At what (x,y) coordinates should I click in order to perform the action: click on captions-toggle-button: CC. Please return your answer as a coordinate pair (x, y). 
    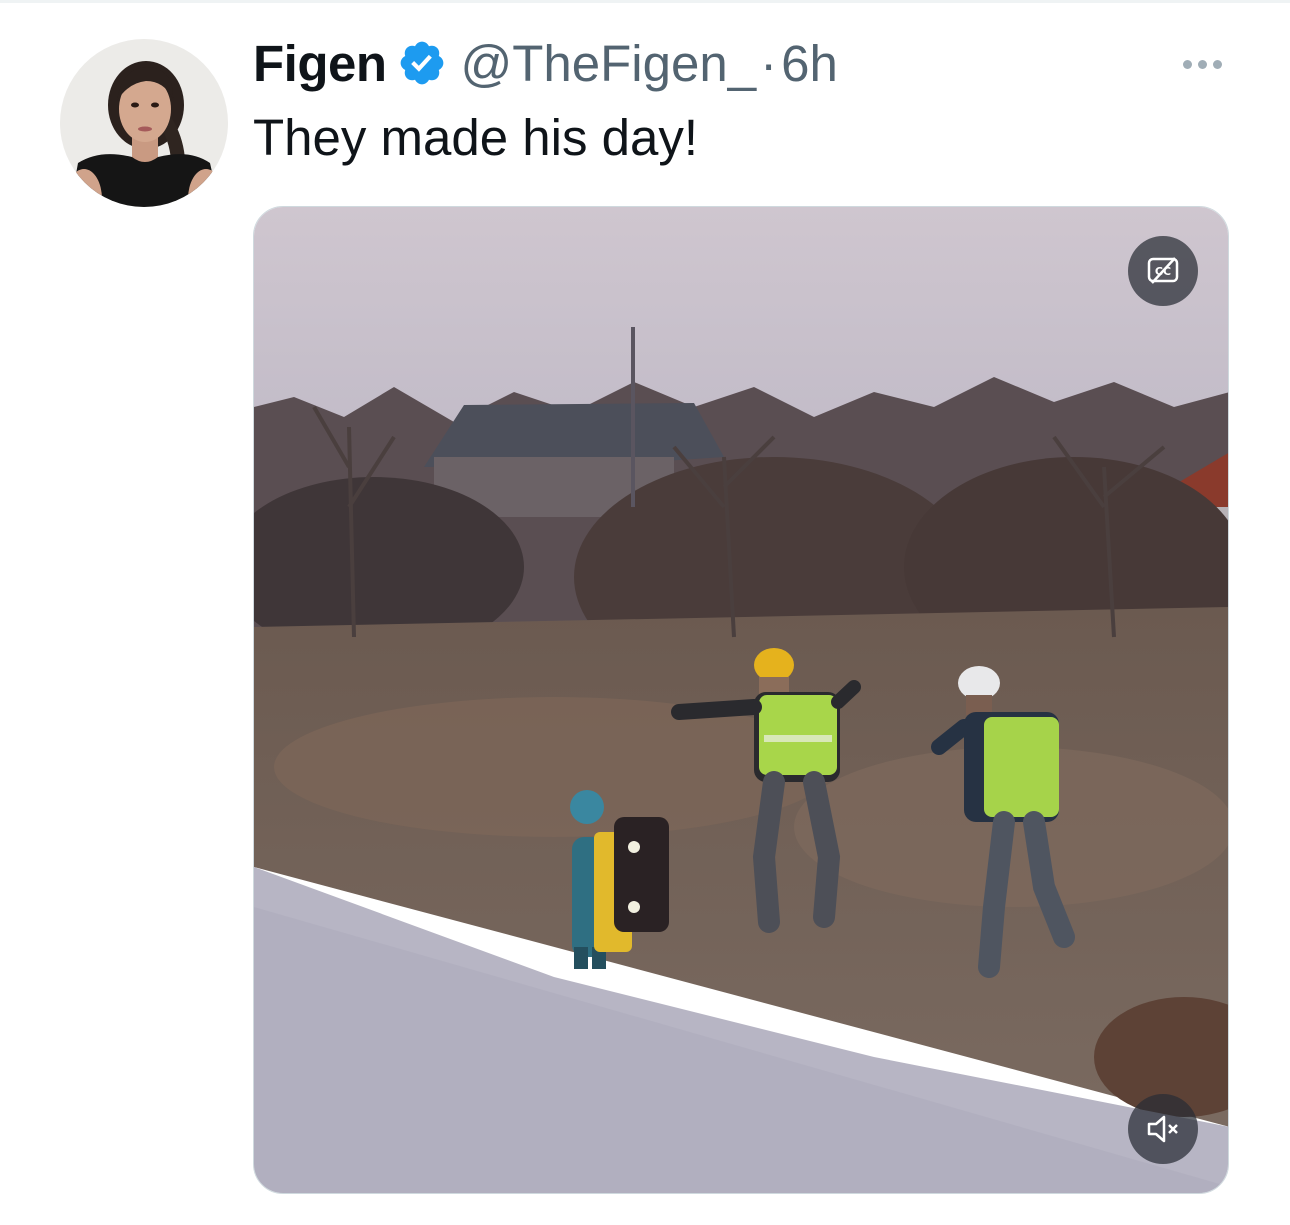
    Looking at the image, I should click on (1163, 271).